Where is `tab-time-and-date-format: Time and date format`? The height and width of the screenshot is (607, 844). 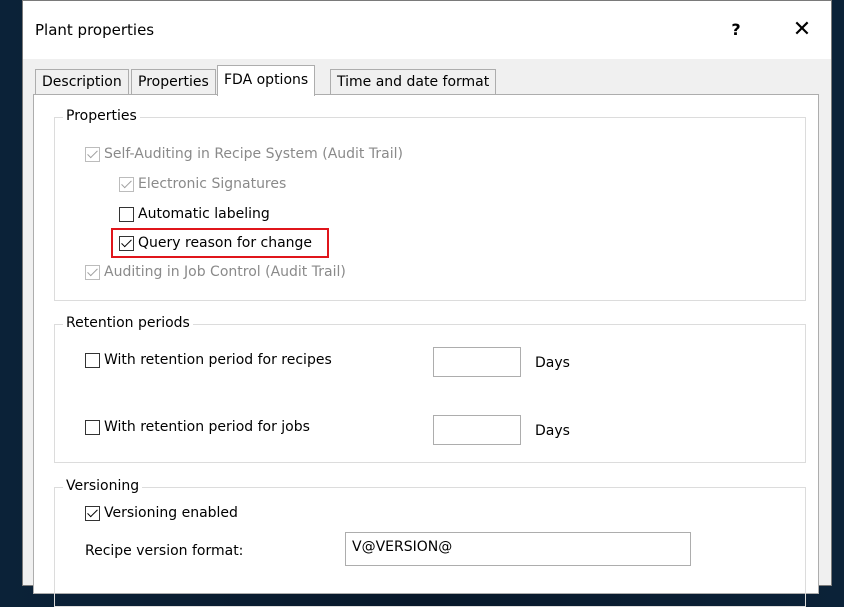 tab-time-and-date-format: Time and date format is located at coordinates (413, 82).